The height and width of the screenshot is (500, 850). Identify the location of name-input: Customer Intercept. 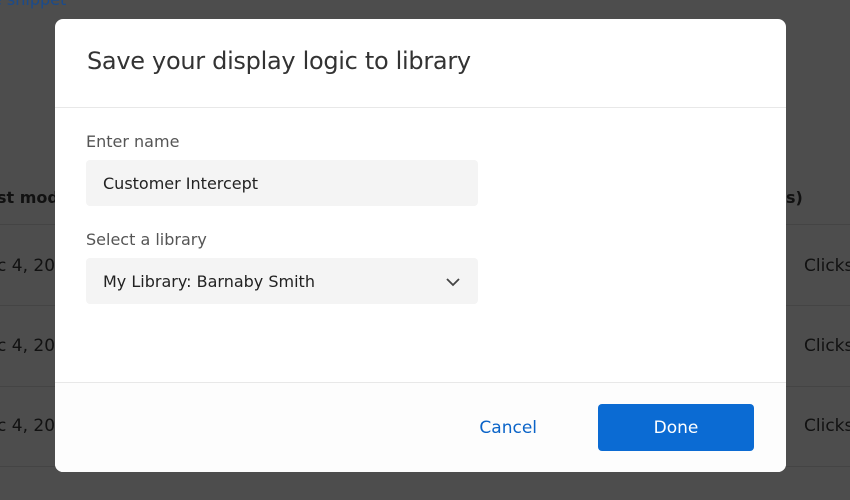
(282, 183).